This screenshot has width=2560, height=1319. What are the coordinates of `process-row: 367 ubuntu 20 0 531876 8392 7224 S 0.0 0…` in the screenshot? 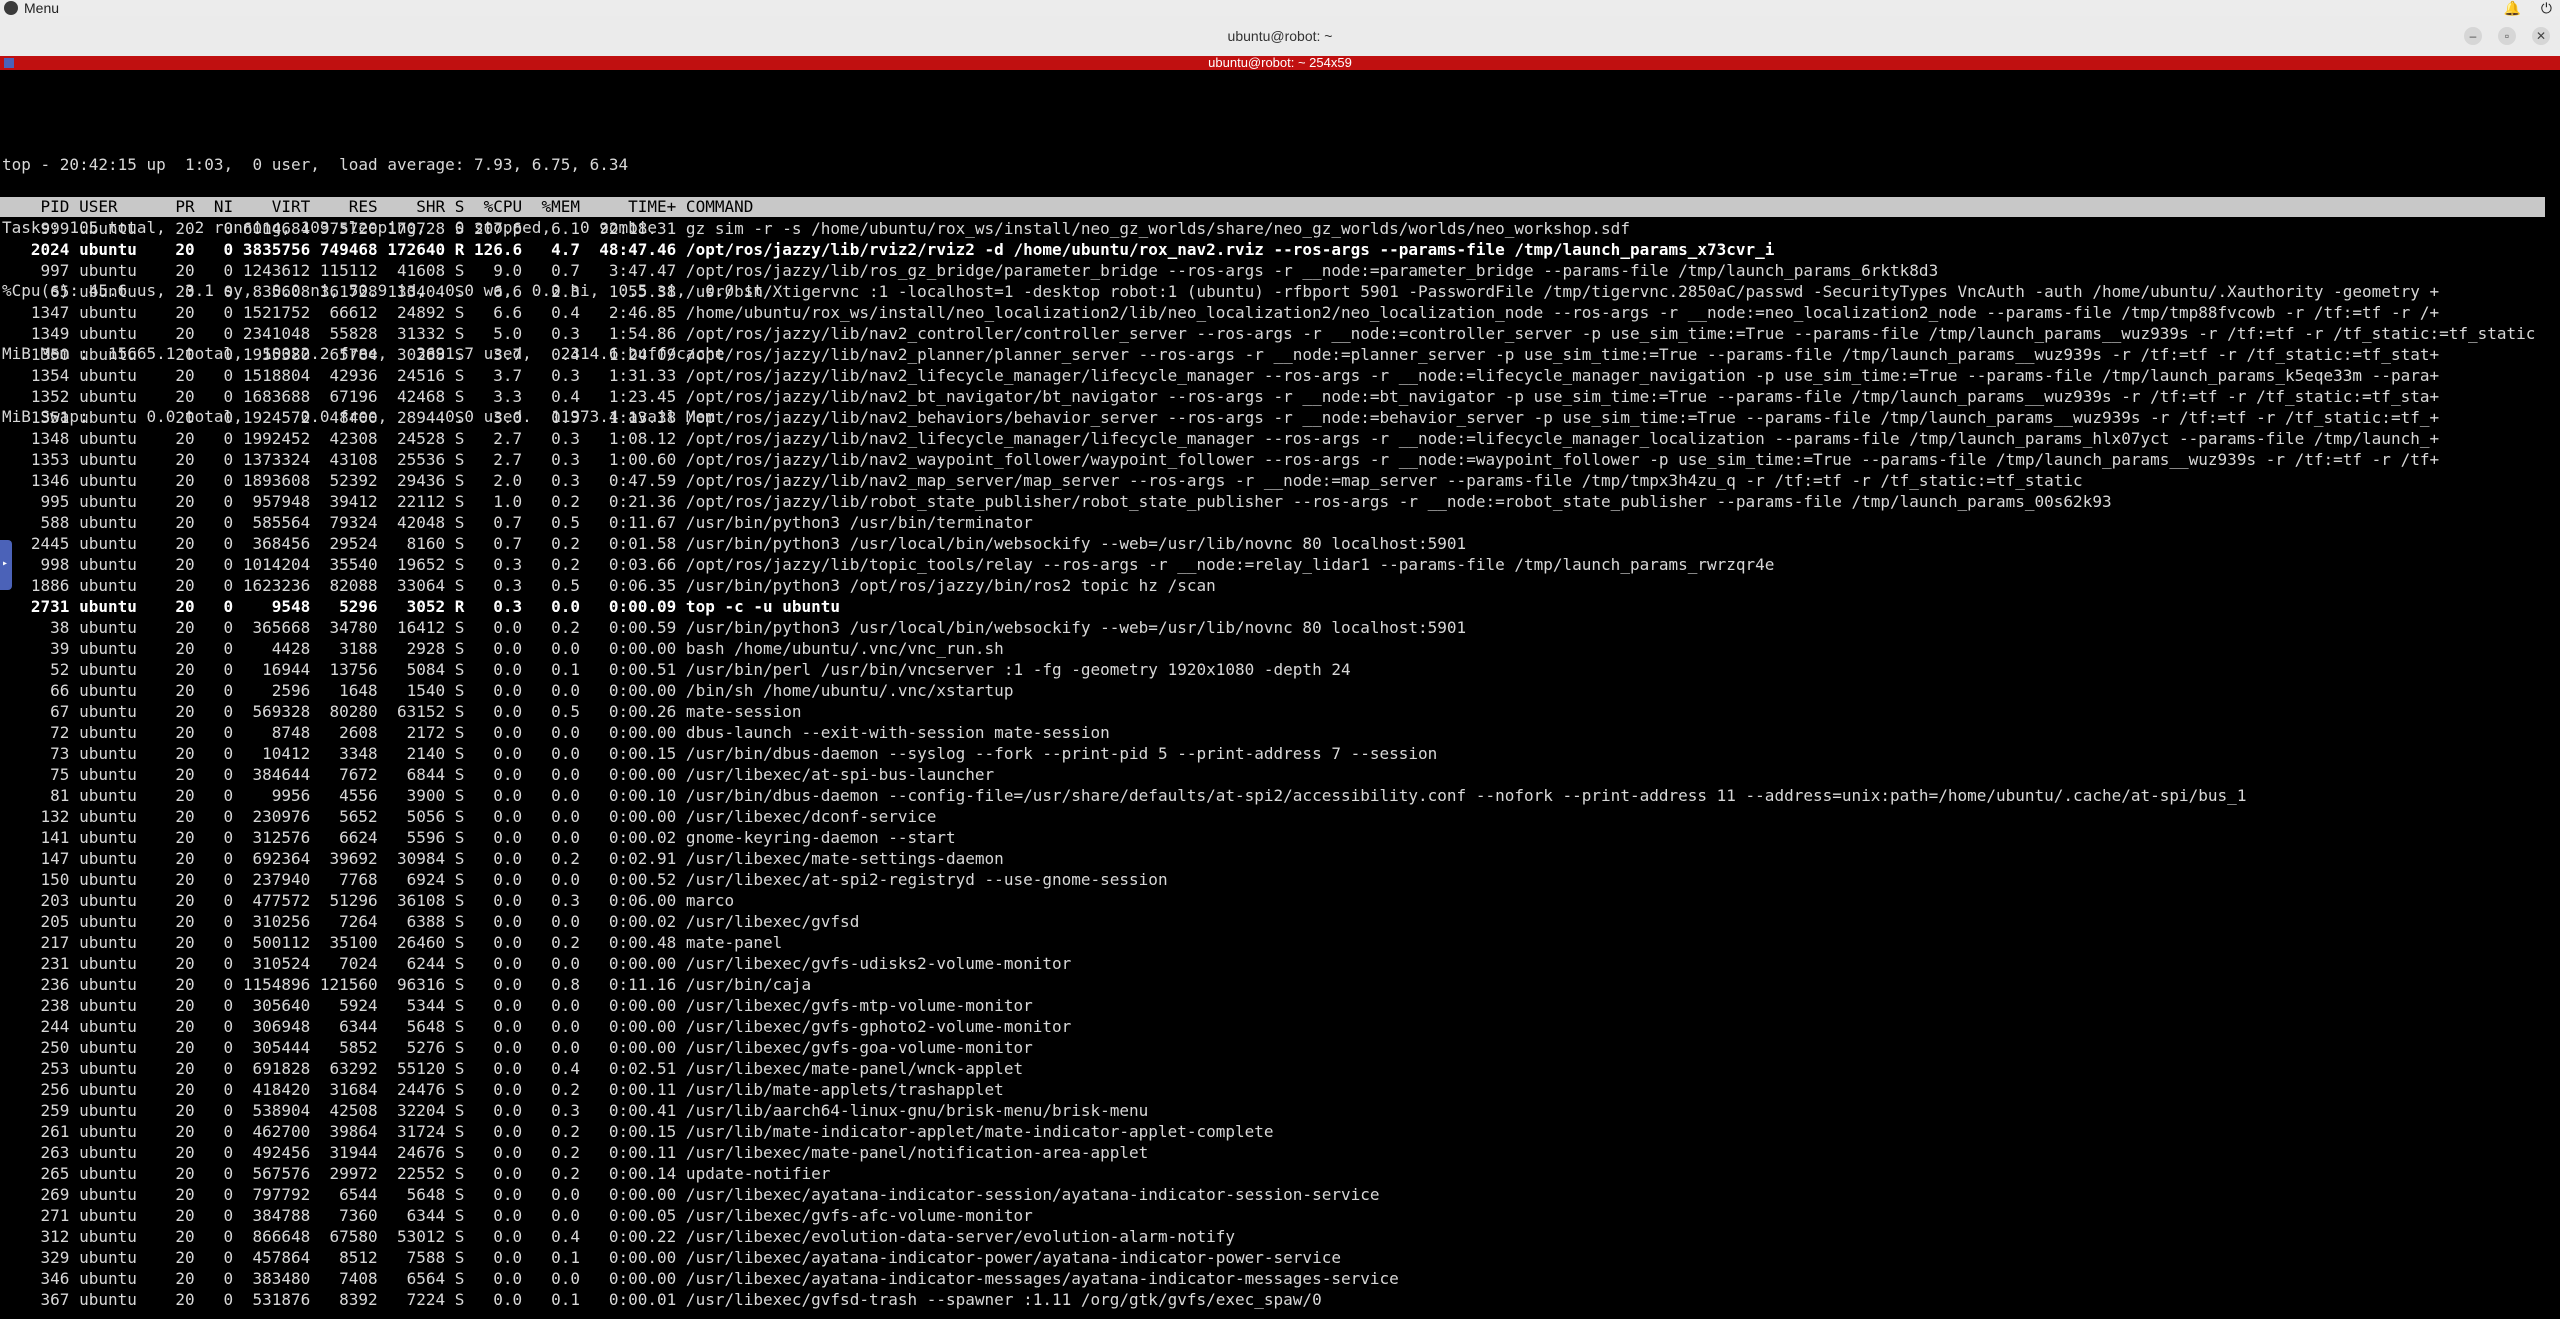 It's located at (662, 1299).